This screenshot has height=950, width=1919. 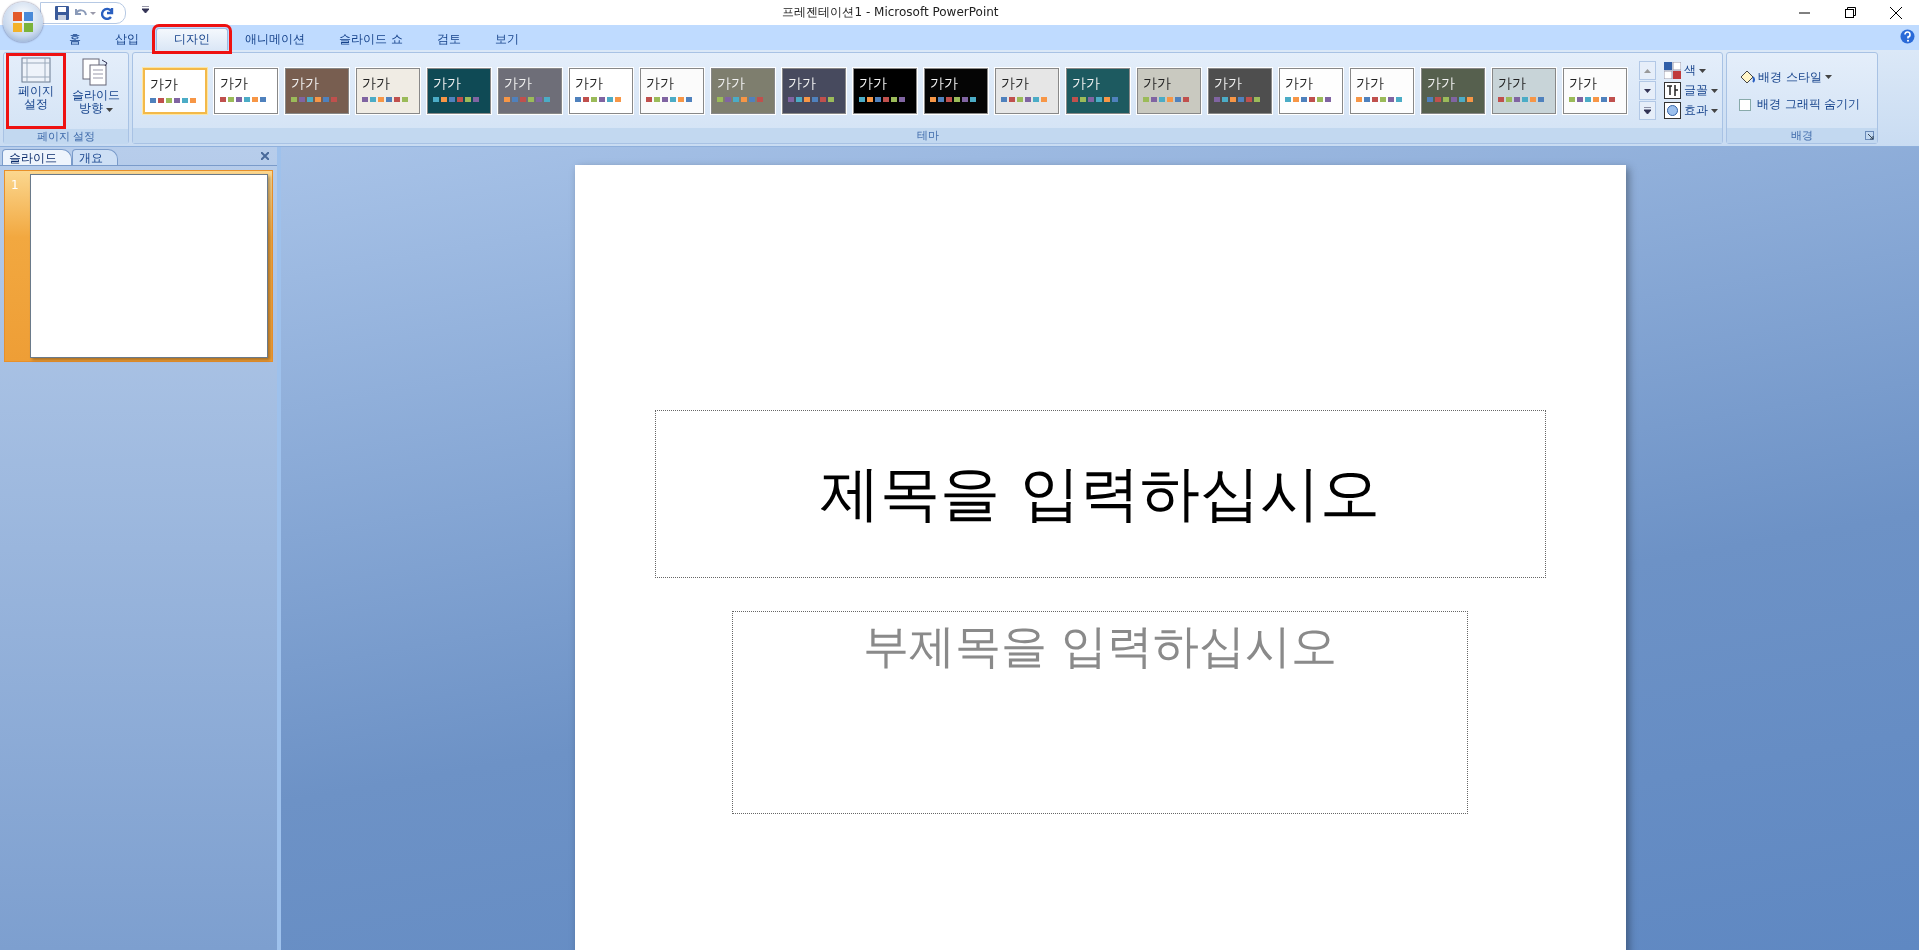 What do you see at coordinates (108, 13) in the screenshot?
I see `redo-icon` at bounding box center [108, 13].